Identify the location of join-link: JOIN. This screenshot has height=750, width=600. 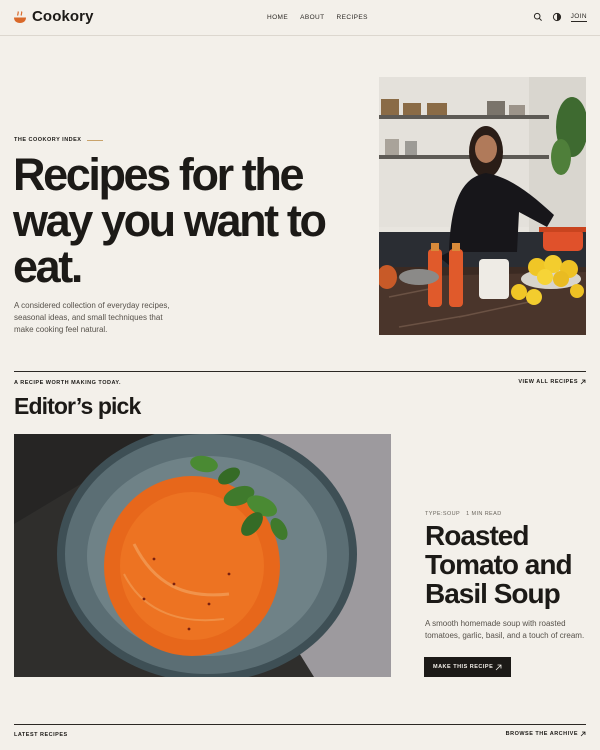
(578, 17).